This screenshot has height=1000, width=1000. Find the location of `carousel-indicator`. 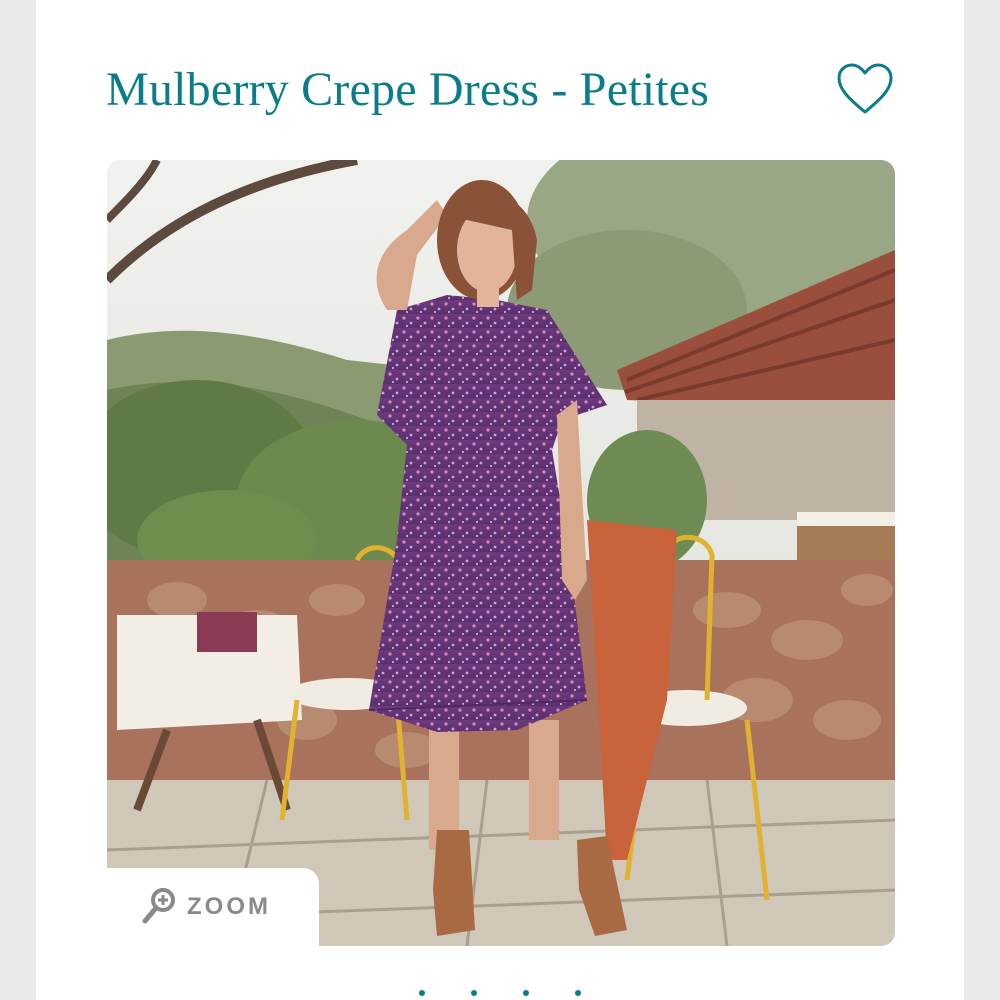

carousel-indicator is located at coordinates (500, 995).